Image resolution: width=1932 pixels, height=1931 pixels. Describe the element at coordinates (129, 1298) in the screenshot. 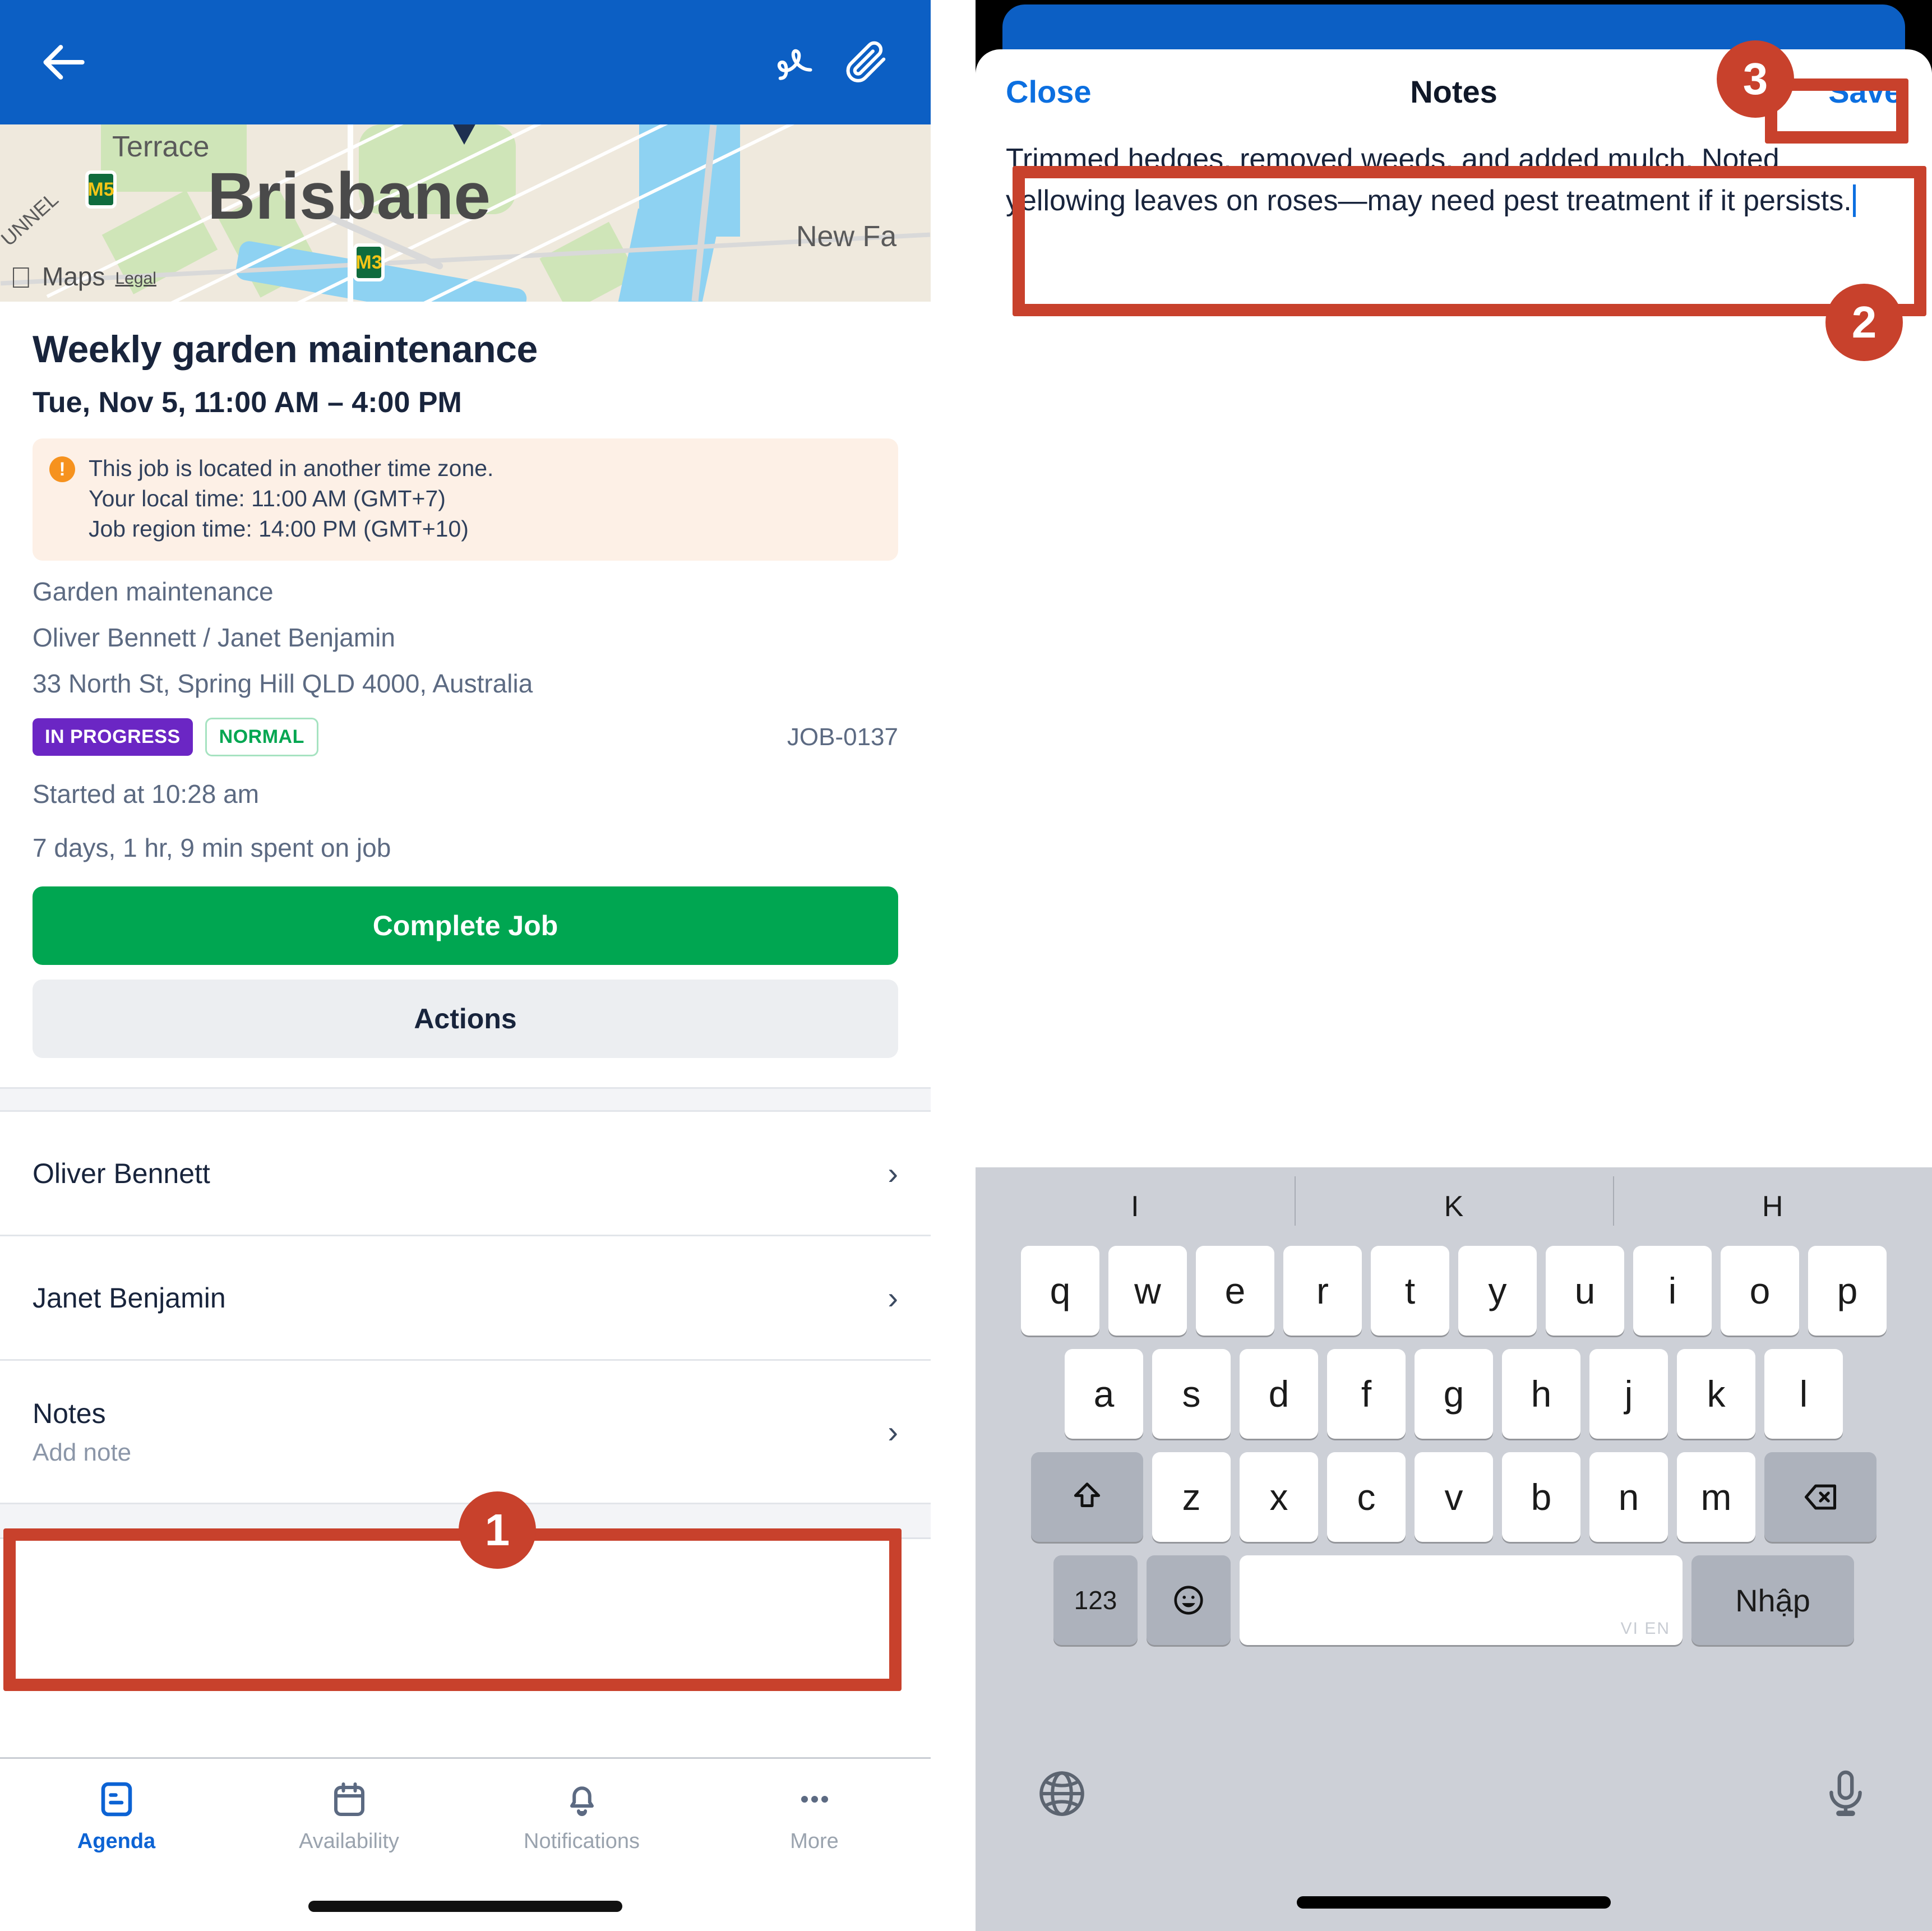

I see `list-item-label: Janet Benjamin` at that location.